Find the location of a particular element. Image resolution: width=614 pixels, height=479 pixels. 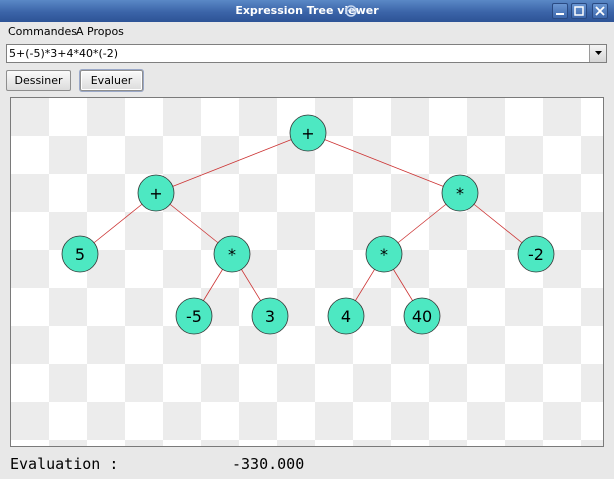

tree-node: 5 is located at coordinates (80, 254).